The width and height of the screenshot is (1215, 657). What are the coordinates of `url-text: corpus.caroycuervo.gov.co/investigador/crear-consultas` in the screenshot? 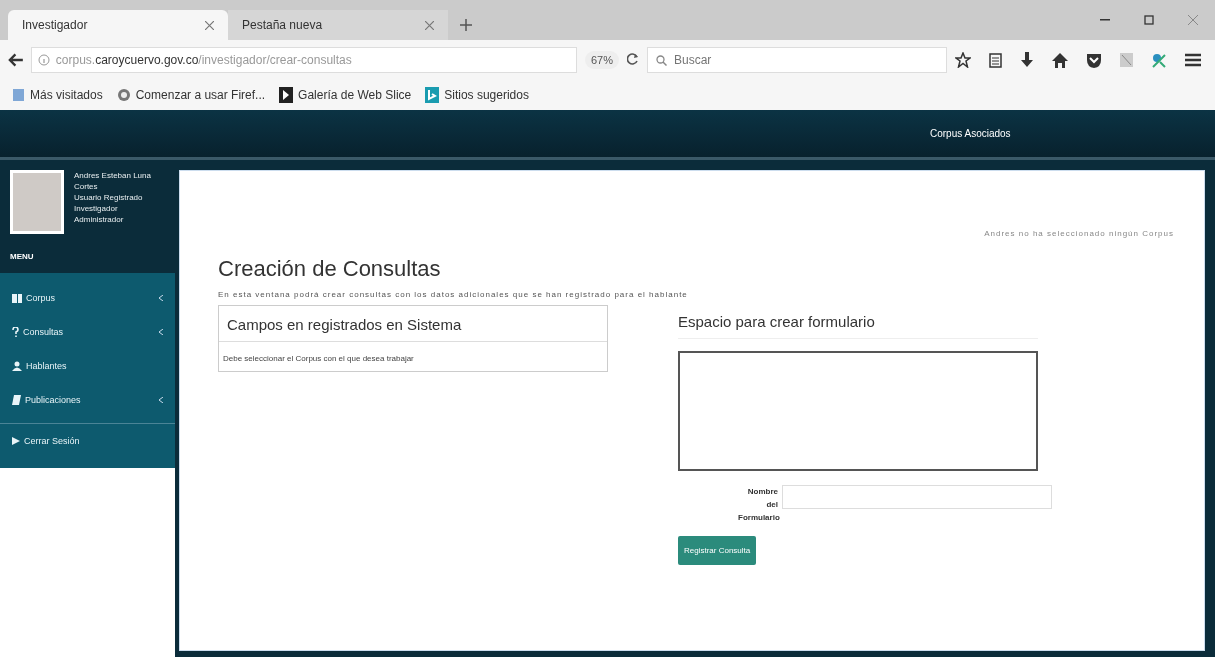 It's located at (203, 60).